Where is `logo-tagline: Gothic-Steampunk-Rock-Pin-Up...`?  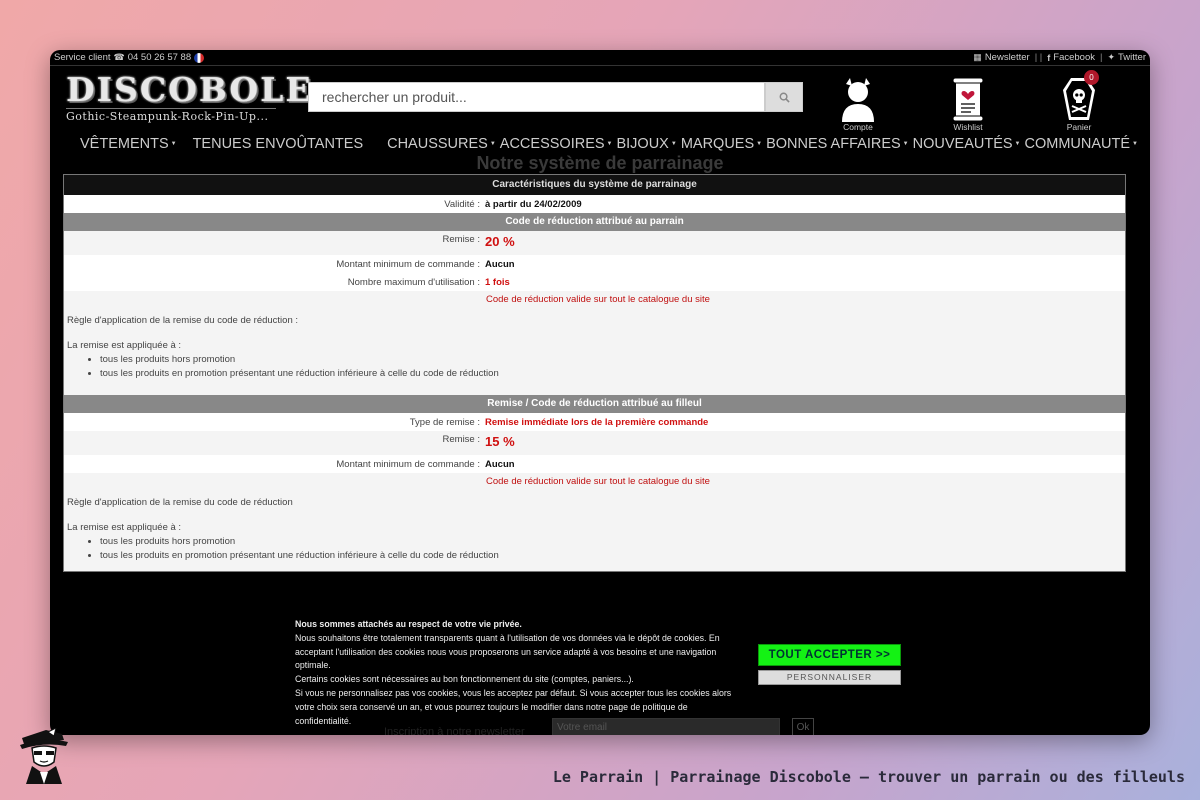
logo-tagline: Gothic-Steampunk-Rock-Pin-Up... is located at coordinates (171, 115).